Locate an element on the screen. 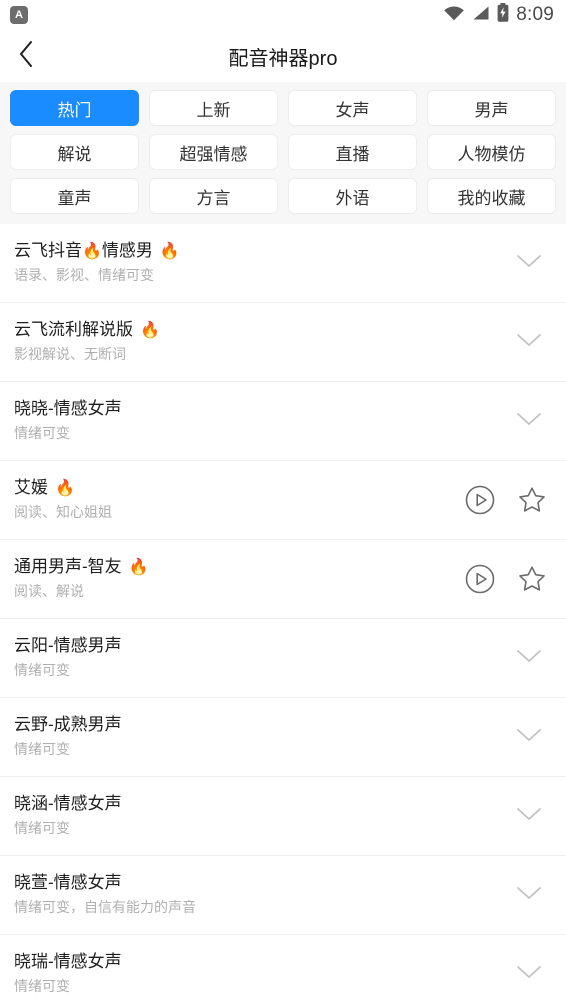 The image size is (566, 1006). tab-0: 热门 is located at coordinates (74, 108).